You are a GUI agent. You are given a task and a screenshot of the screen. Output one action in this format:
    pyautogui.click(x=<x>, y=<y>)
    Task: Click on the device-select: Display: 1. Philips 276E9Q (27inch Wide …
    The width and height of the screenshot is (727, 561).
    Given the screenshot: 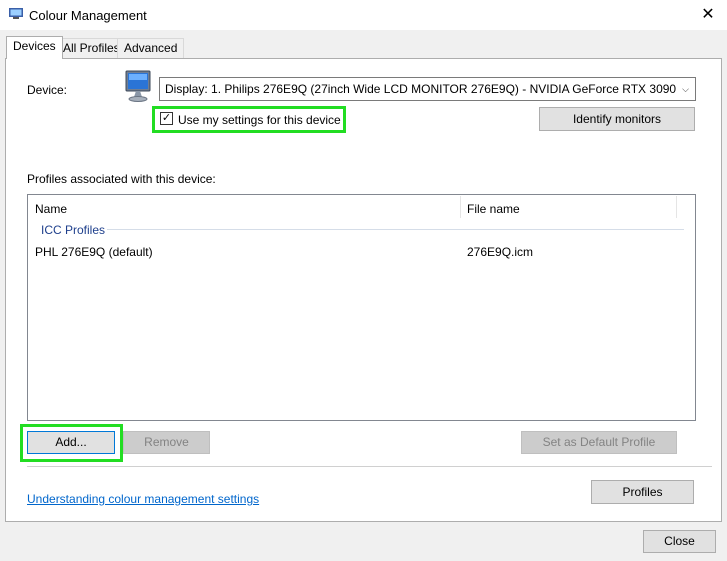 What is the action you would take?
    pyautogui.click(x=427, y=89)
    